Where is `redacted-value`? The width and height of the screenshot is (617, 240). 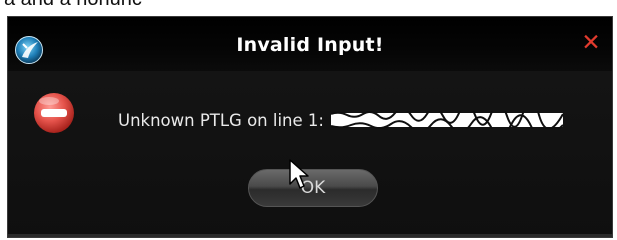 redacted-value is located at coordinates (447, 120).